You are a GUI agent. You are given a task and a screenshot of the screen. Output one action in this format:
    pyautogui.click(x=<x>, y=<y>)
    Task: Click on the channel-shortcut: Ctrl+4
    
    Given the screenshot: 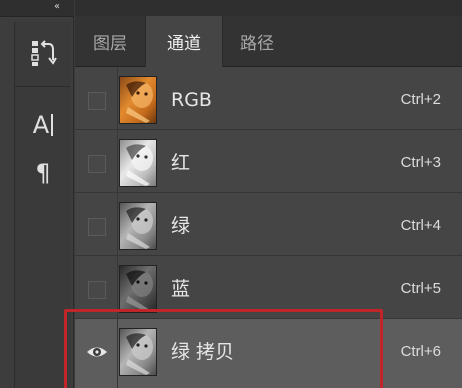 What is the action you would take?
    pyautogui.click(x=420, y=225)
    